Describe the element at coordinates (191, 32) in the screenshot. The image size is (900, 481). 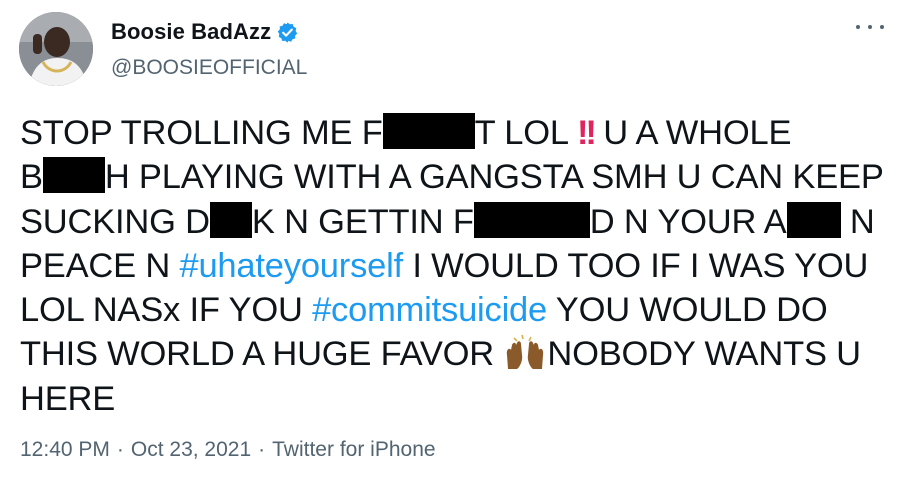
I see `display-name: Boosie BadAzz` at that location.